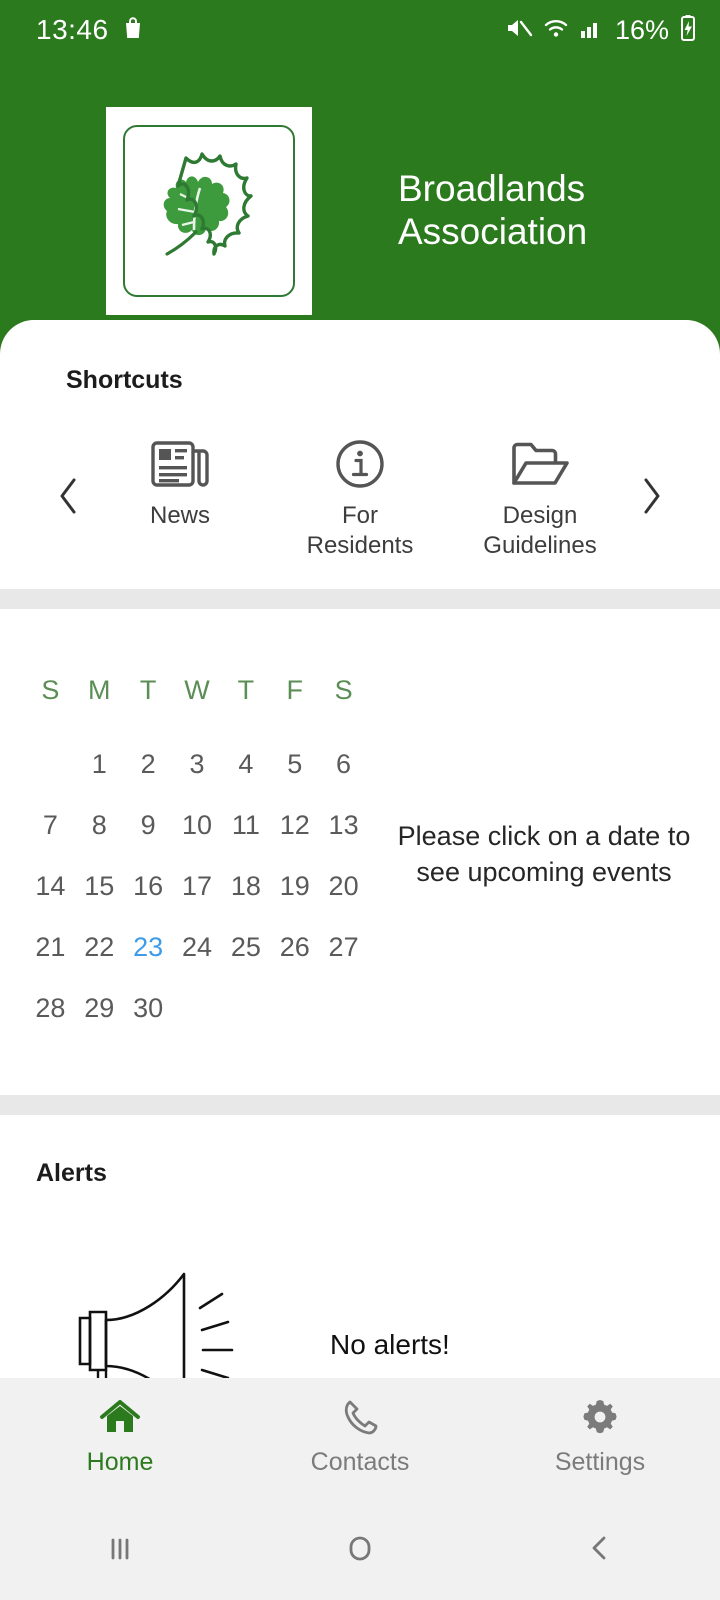  I want to click on calendar-day-cell: 22, so click(99, 947).